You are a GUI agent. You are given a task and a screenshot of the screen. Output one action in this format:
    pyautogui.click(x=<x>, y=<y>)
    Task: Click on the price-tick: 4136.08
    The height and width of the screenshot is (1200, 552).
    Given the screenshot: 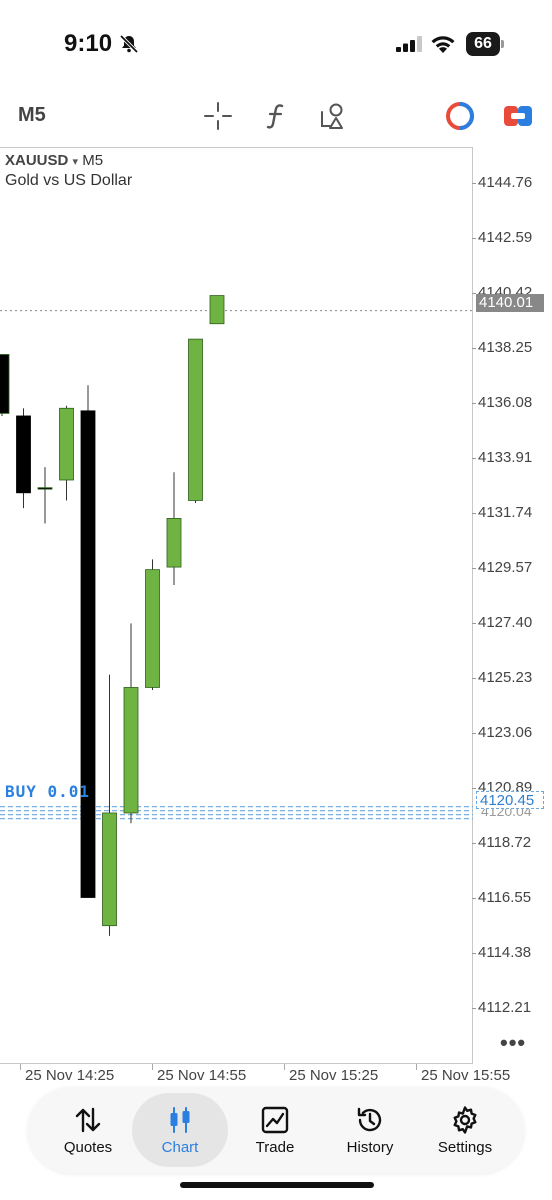 What is the action you would take?
    pyautogui.click(x=502, y=402)
    